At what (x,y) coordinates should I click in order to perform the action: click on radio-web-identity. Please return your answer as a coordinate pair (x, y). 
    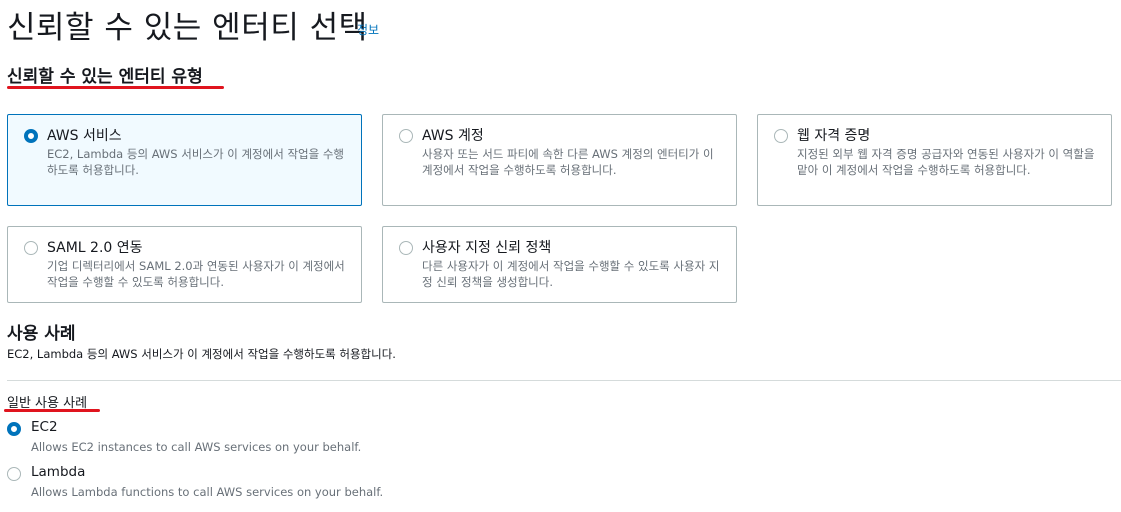
    Looking at the image, I should click on (781, 136).